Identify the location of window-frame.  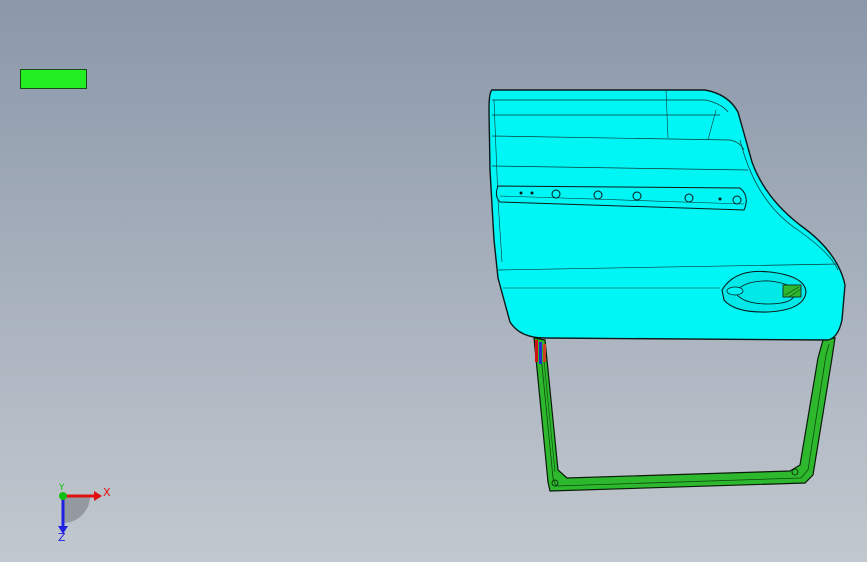
(684, 414).